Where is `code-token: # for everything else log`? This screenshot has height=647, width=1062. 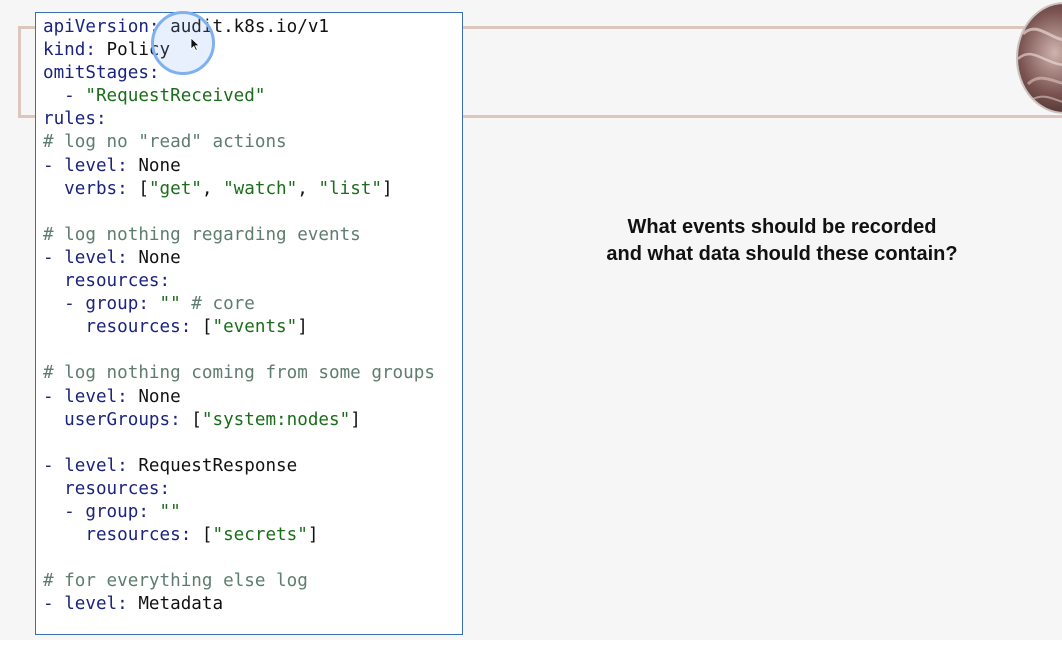 code-token: # for everything else log is located at coordinates (175, 581).